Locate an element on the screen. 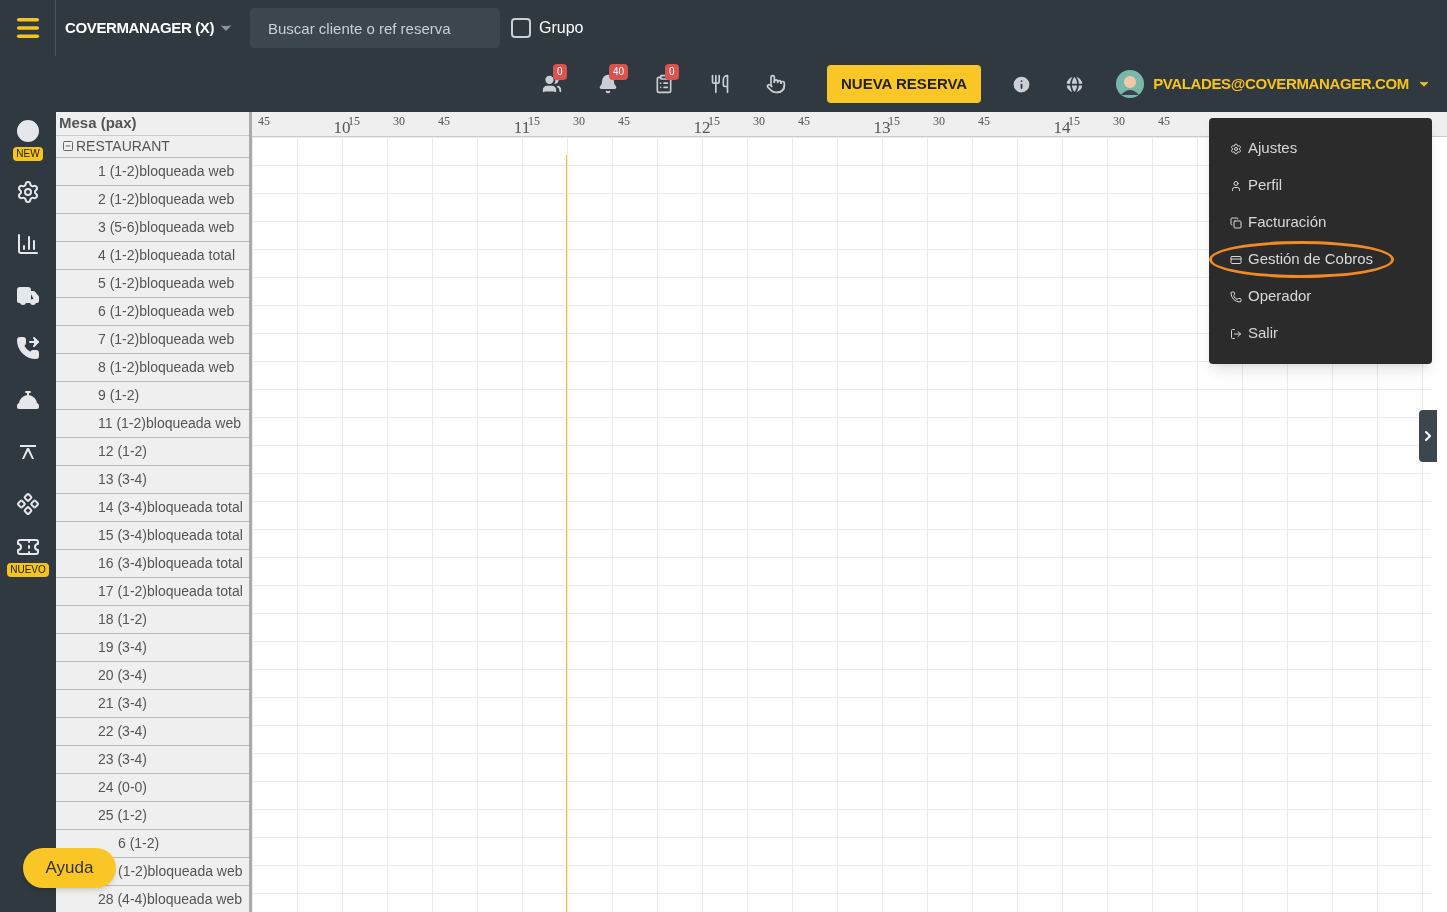 This screenshot has height=912, width=1447. table-row-label: 9 (1-2) is located at coordinates (119, 395).